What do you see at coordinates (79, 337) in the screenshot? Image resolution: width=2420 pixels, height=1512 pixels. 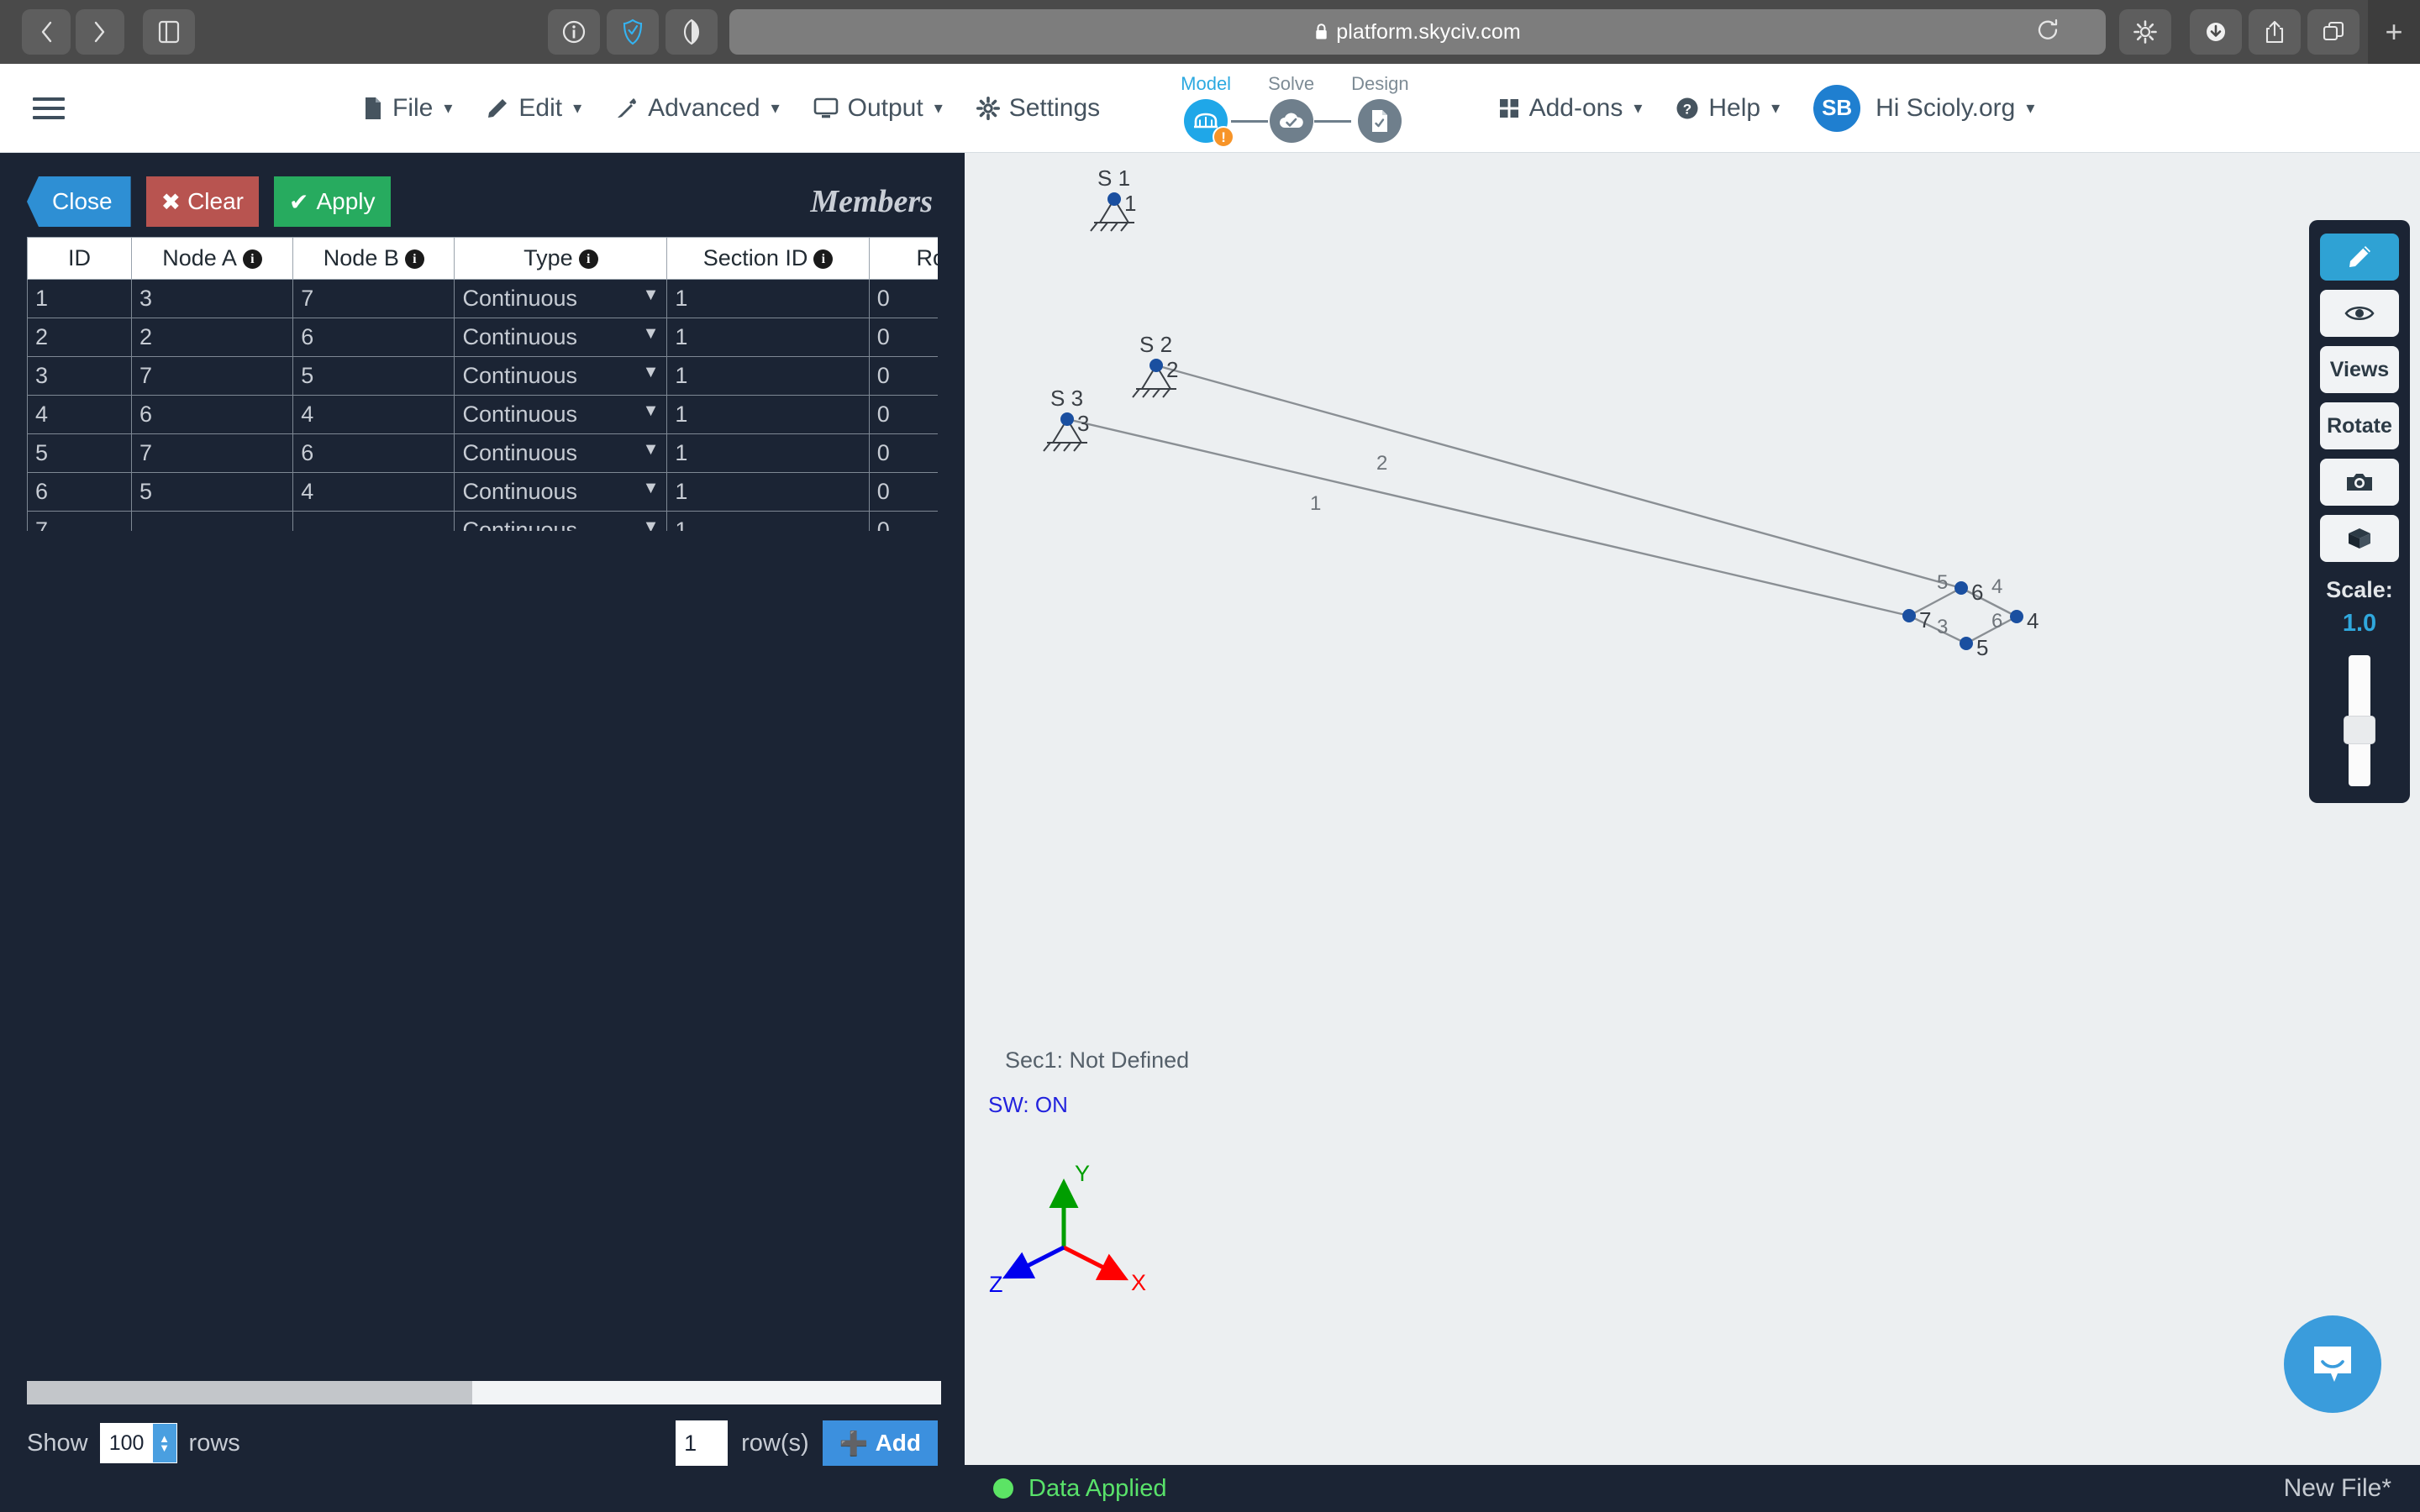 I see `cell-id: 2` at bounding box center [79, 337].